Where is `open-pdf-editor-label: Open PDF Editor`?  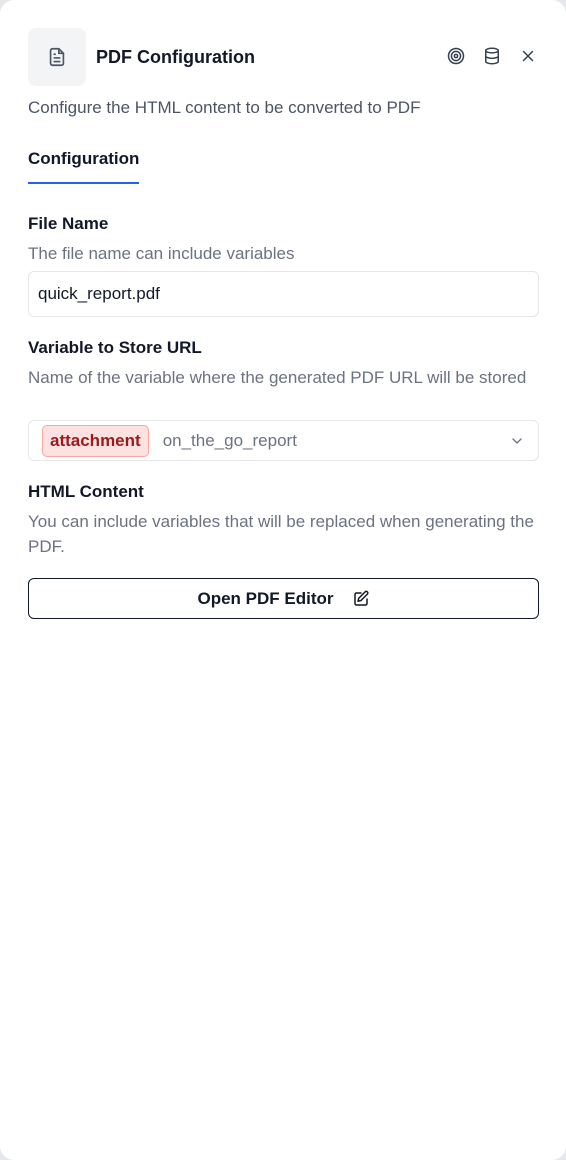 open-pdf-editor-label: Open PDF Editor is located at coordinates (265, 598).